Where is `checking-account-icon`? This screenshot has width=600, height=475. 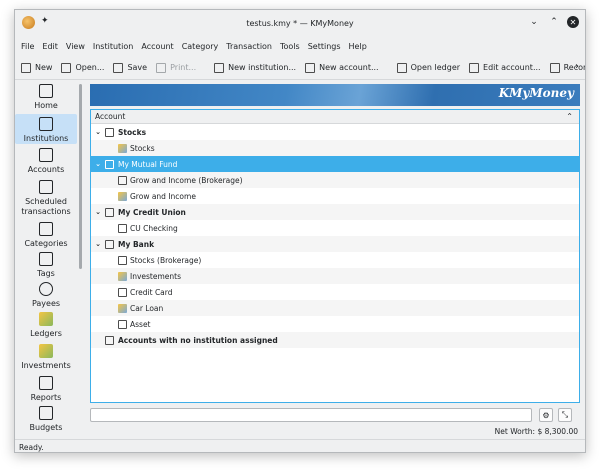
checking-account-icon is located at coordinates (122, 228).